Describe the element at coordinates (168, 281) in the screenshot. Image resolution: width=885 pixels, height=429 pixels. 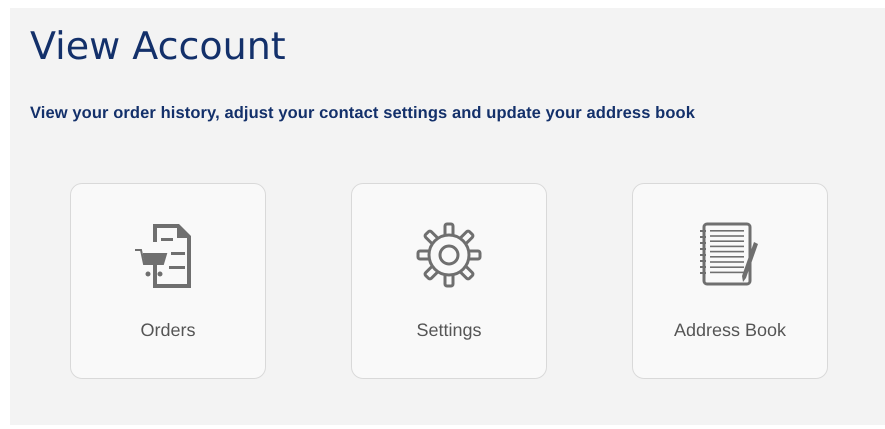
I see `account-card: Orders` at that location.